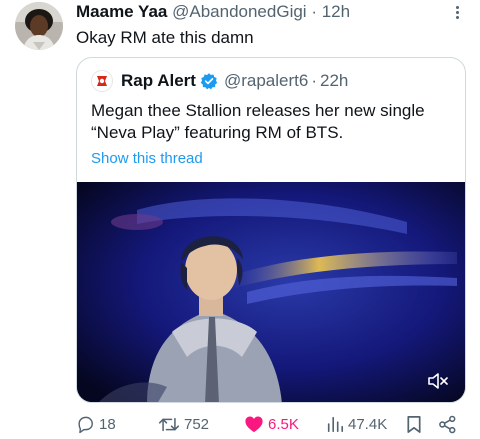 This screenshot has height=439, width=480. I want to click on tweet-time: 12h, so click(336, 11).